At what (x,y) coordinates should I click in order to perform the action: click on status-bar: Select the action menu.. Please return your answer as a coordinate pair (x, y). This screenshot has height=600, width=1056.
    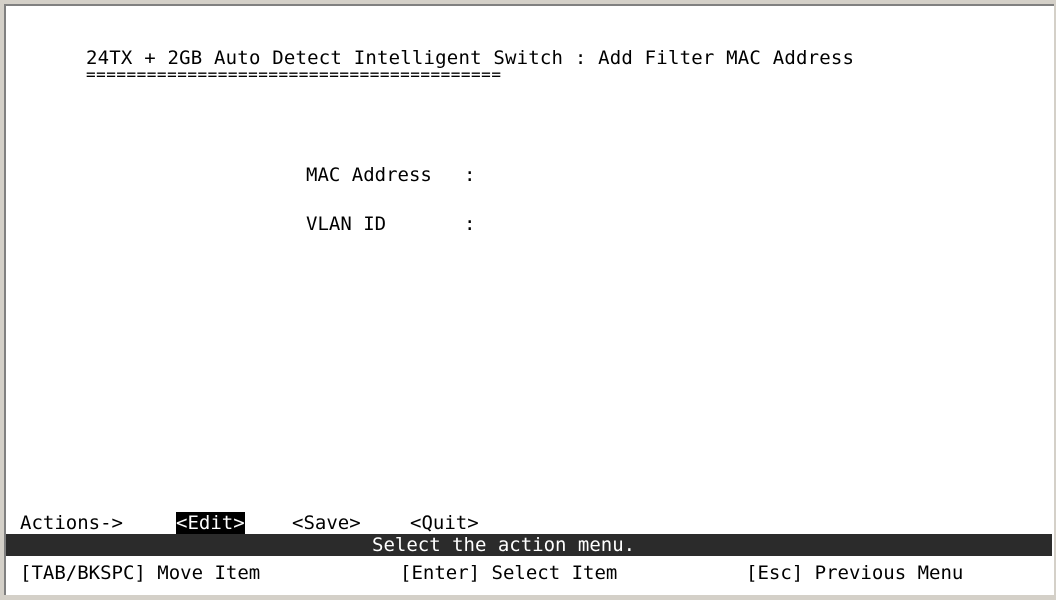
    Looking at the image, I should click on (529, 545).